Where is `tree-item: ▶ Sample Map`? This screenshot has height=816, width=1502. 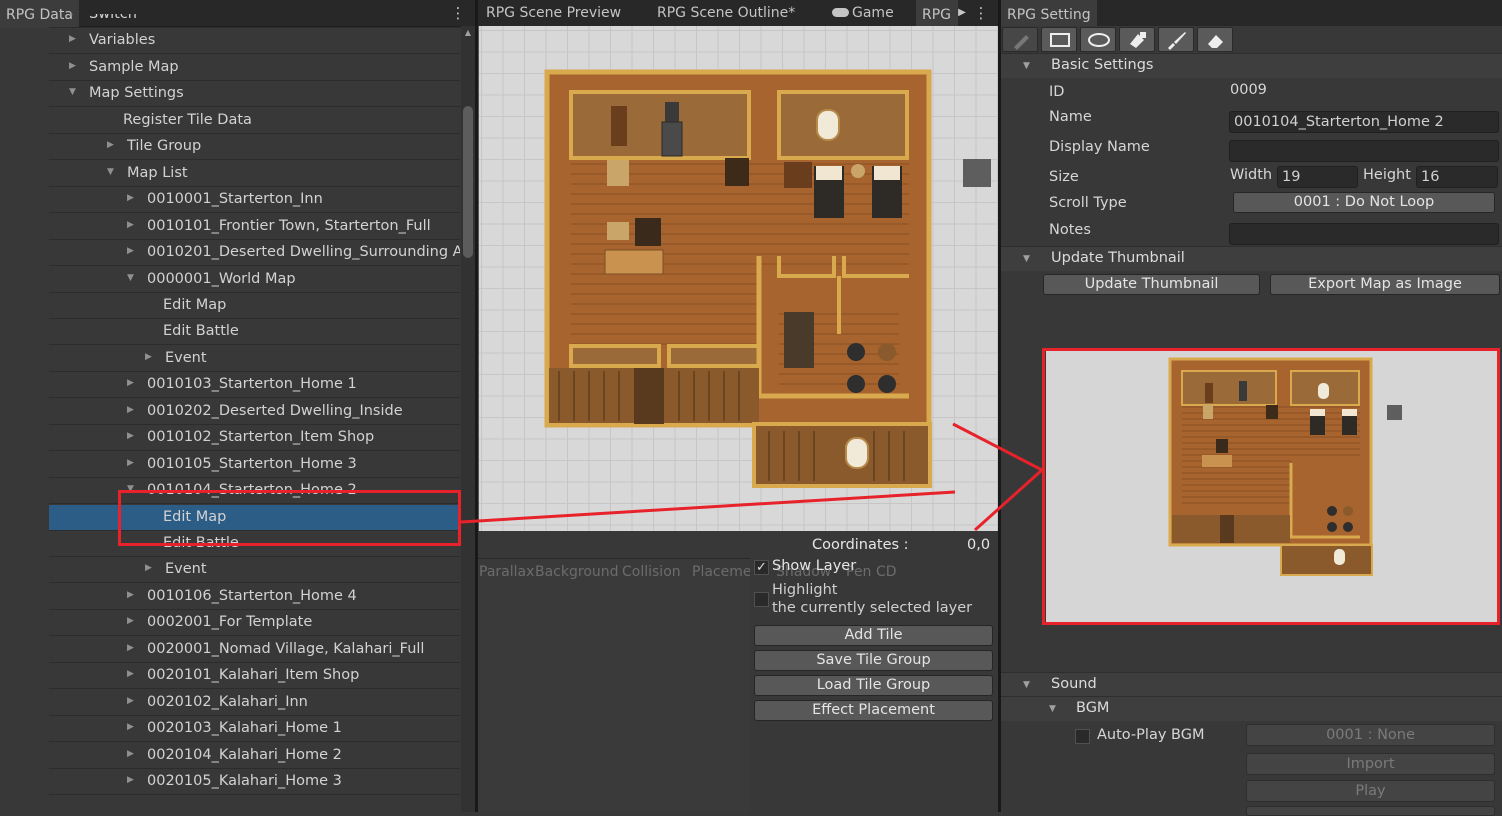 tree-item: ▶ Sample Map is located at coordinates (254, 68).